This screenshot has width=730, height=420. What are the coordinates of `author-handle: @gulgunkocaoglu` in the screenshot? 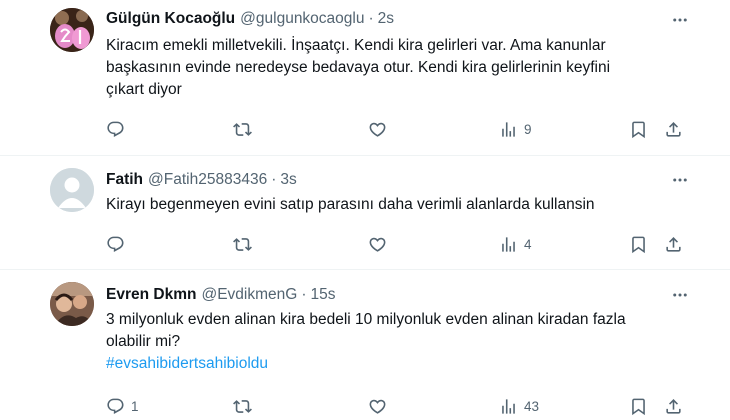 It's located at (302, 19).